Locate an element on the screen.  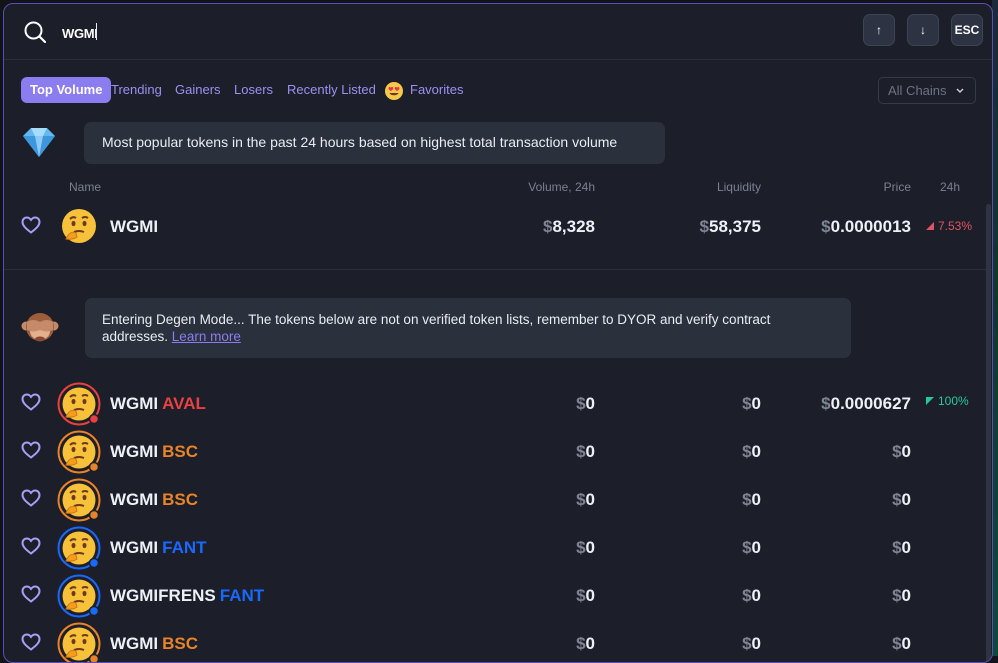
tab-top-volume: Top Volume is located at coordinates (66, 90).